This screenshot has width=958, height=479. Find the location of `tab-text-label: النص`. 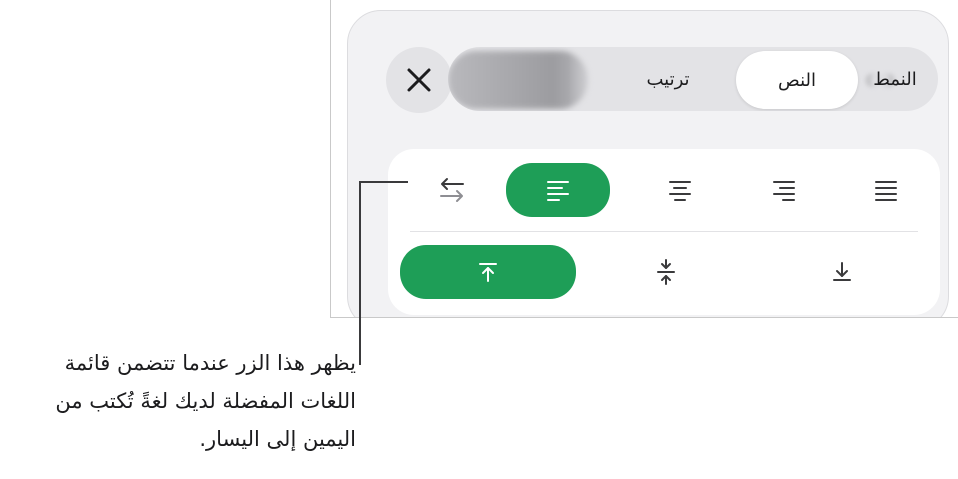

tab-text-label: النص is located at coordinates (797, 80).